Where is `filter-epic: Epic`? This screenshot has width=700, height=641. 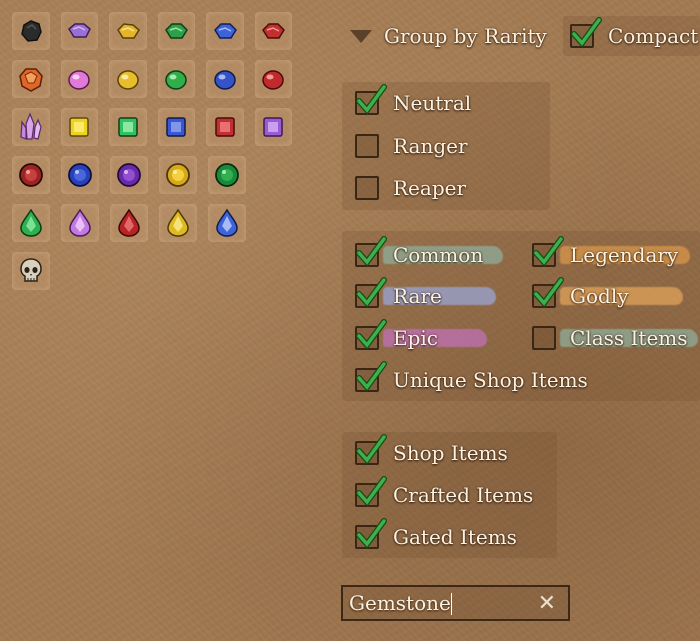
filter-epic: Epic is located at coordinates (421, 337).